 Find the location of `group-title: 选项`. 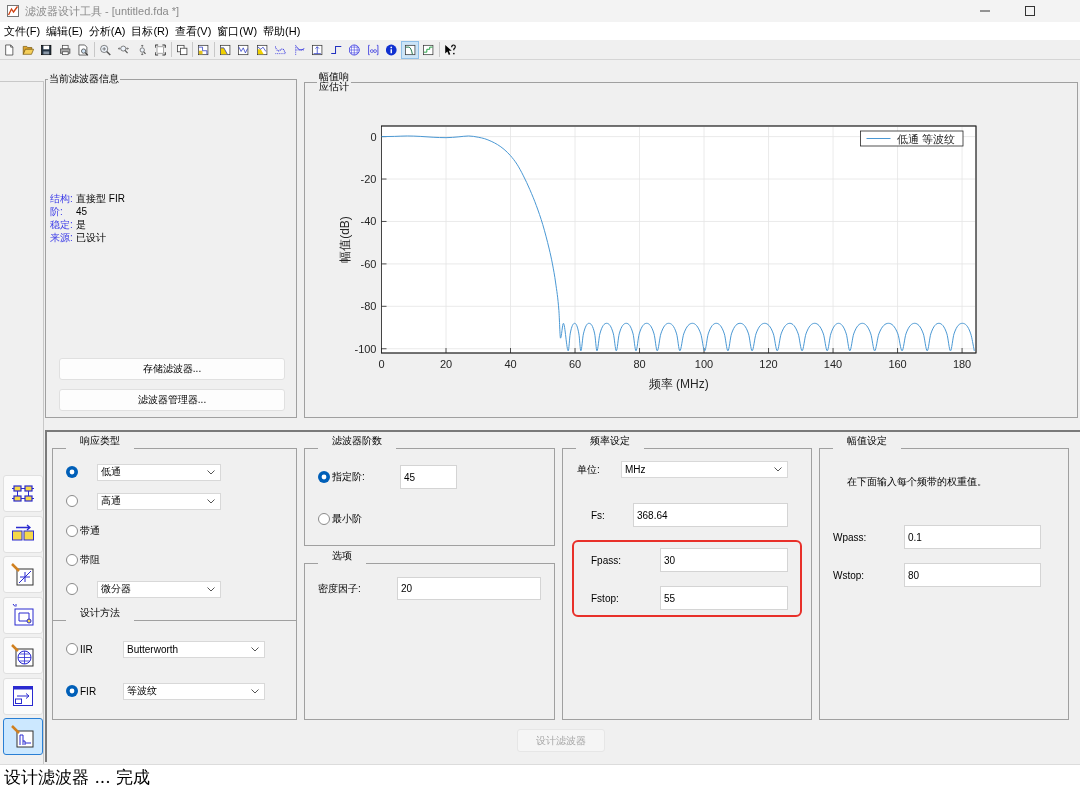

group-title: 选项 is located at coordinates (342, 557).